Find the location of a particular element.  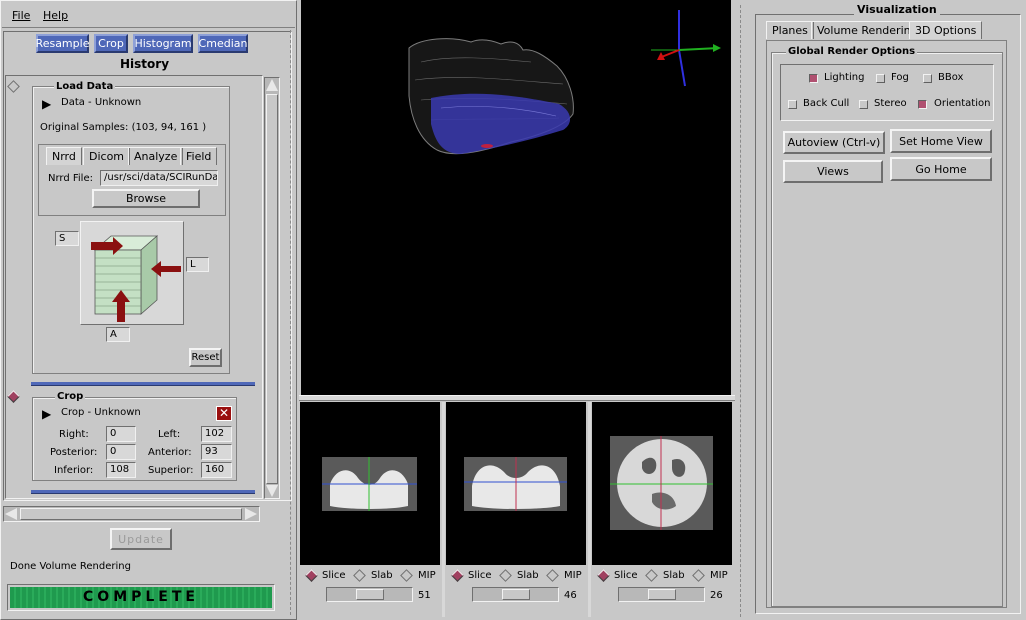

hscroll-thumb is located at coordinates (131, 514).